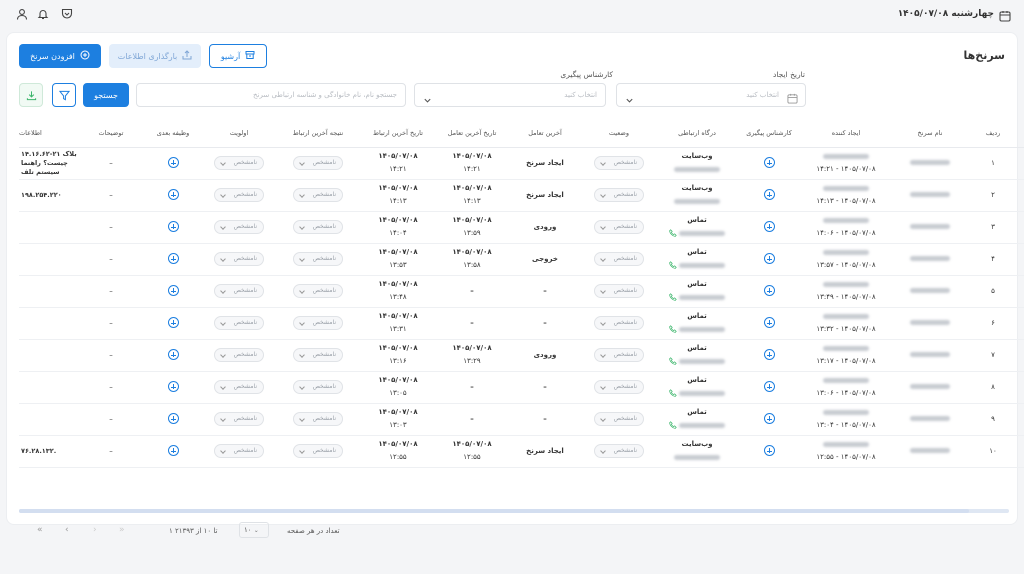 Image resolution: width=1024 pixels, height=574 pixels. What do you see at coordinates (711, 95) in the screenshot?
I see `created-date-select: انتخاب کنید` at bounding box center [711, 95].